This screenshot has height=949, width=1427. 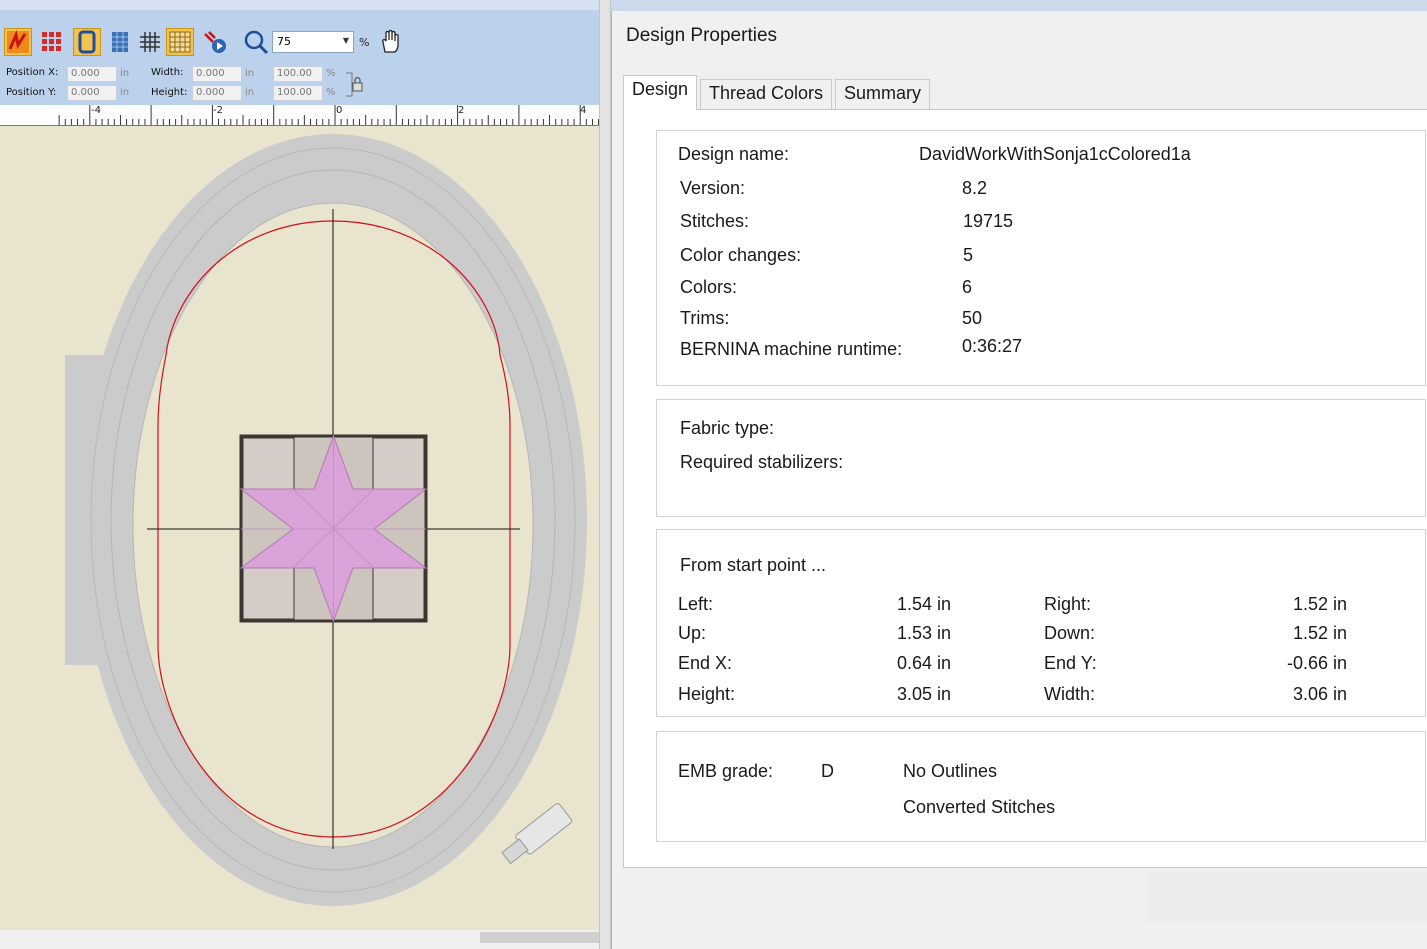 What do you see at coordinates (331, 73) in the screenshot?
I see `width-percent-unit: %` at bounding box center [331, 73].